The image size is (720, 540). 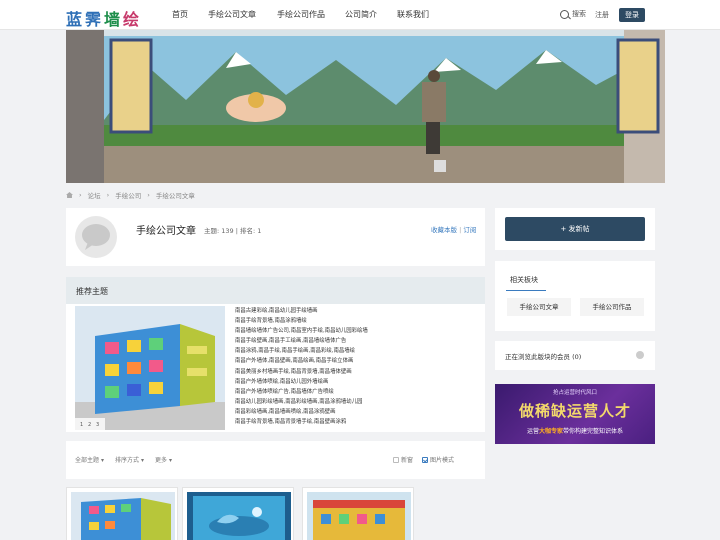 I want to click on recommended-image: 1 2 3, so click(x=150, y=368).